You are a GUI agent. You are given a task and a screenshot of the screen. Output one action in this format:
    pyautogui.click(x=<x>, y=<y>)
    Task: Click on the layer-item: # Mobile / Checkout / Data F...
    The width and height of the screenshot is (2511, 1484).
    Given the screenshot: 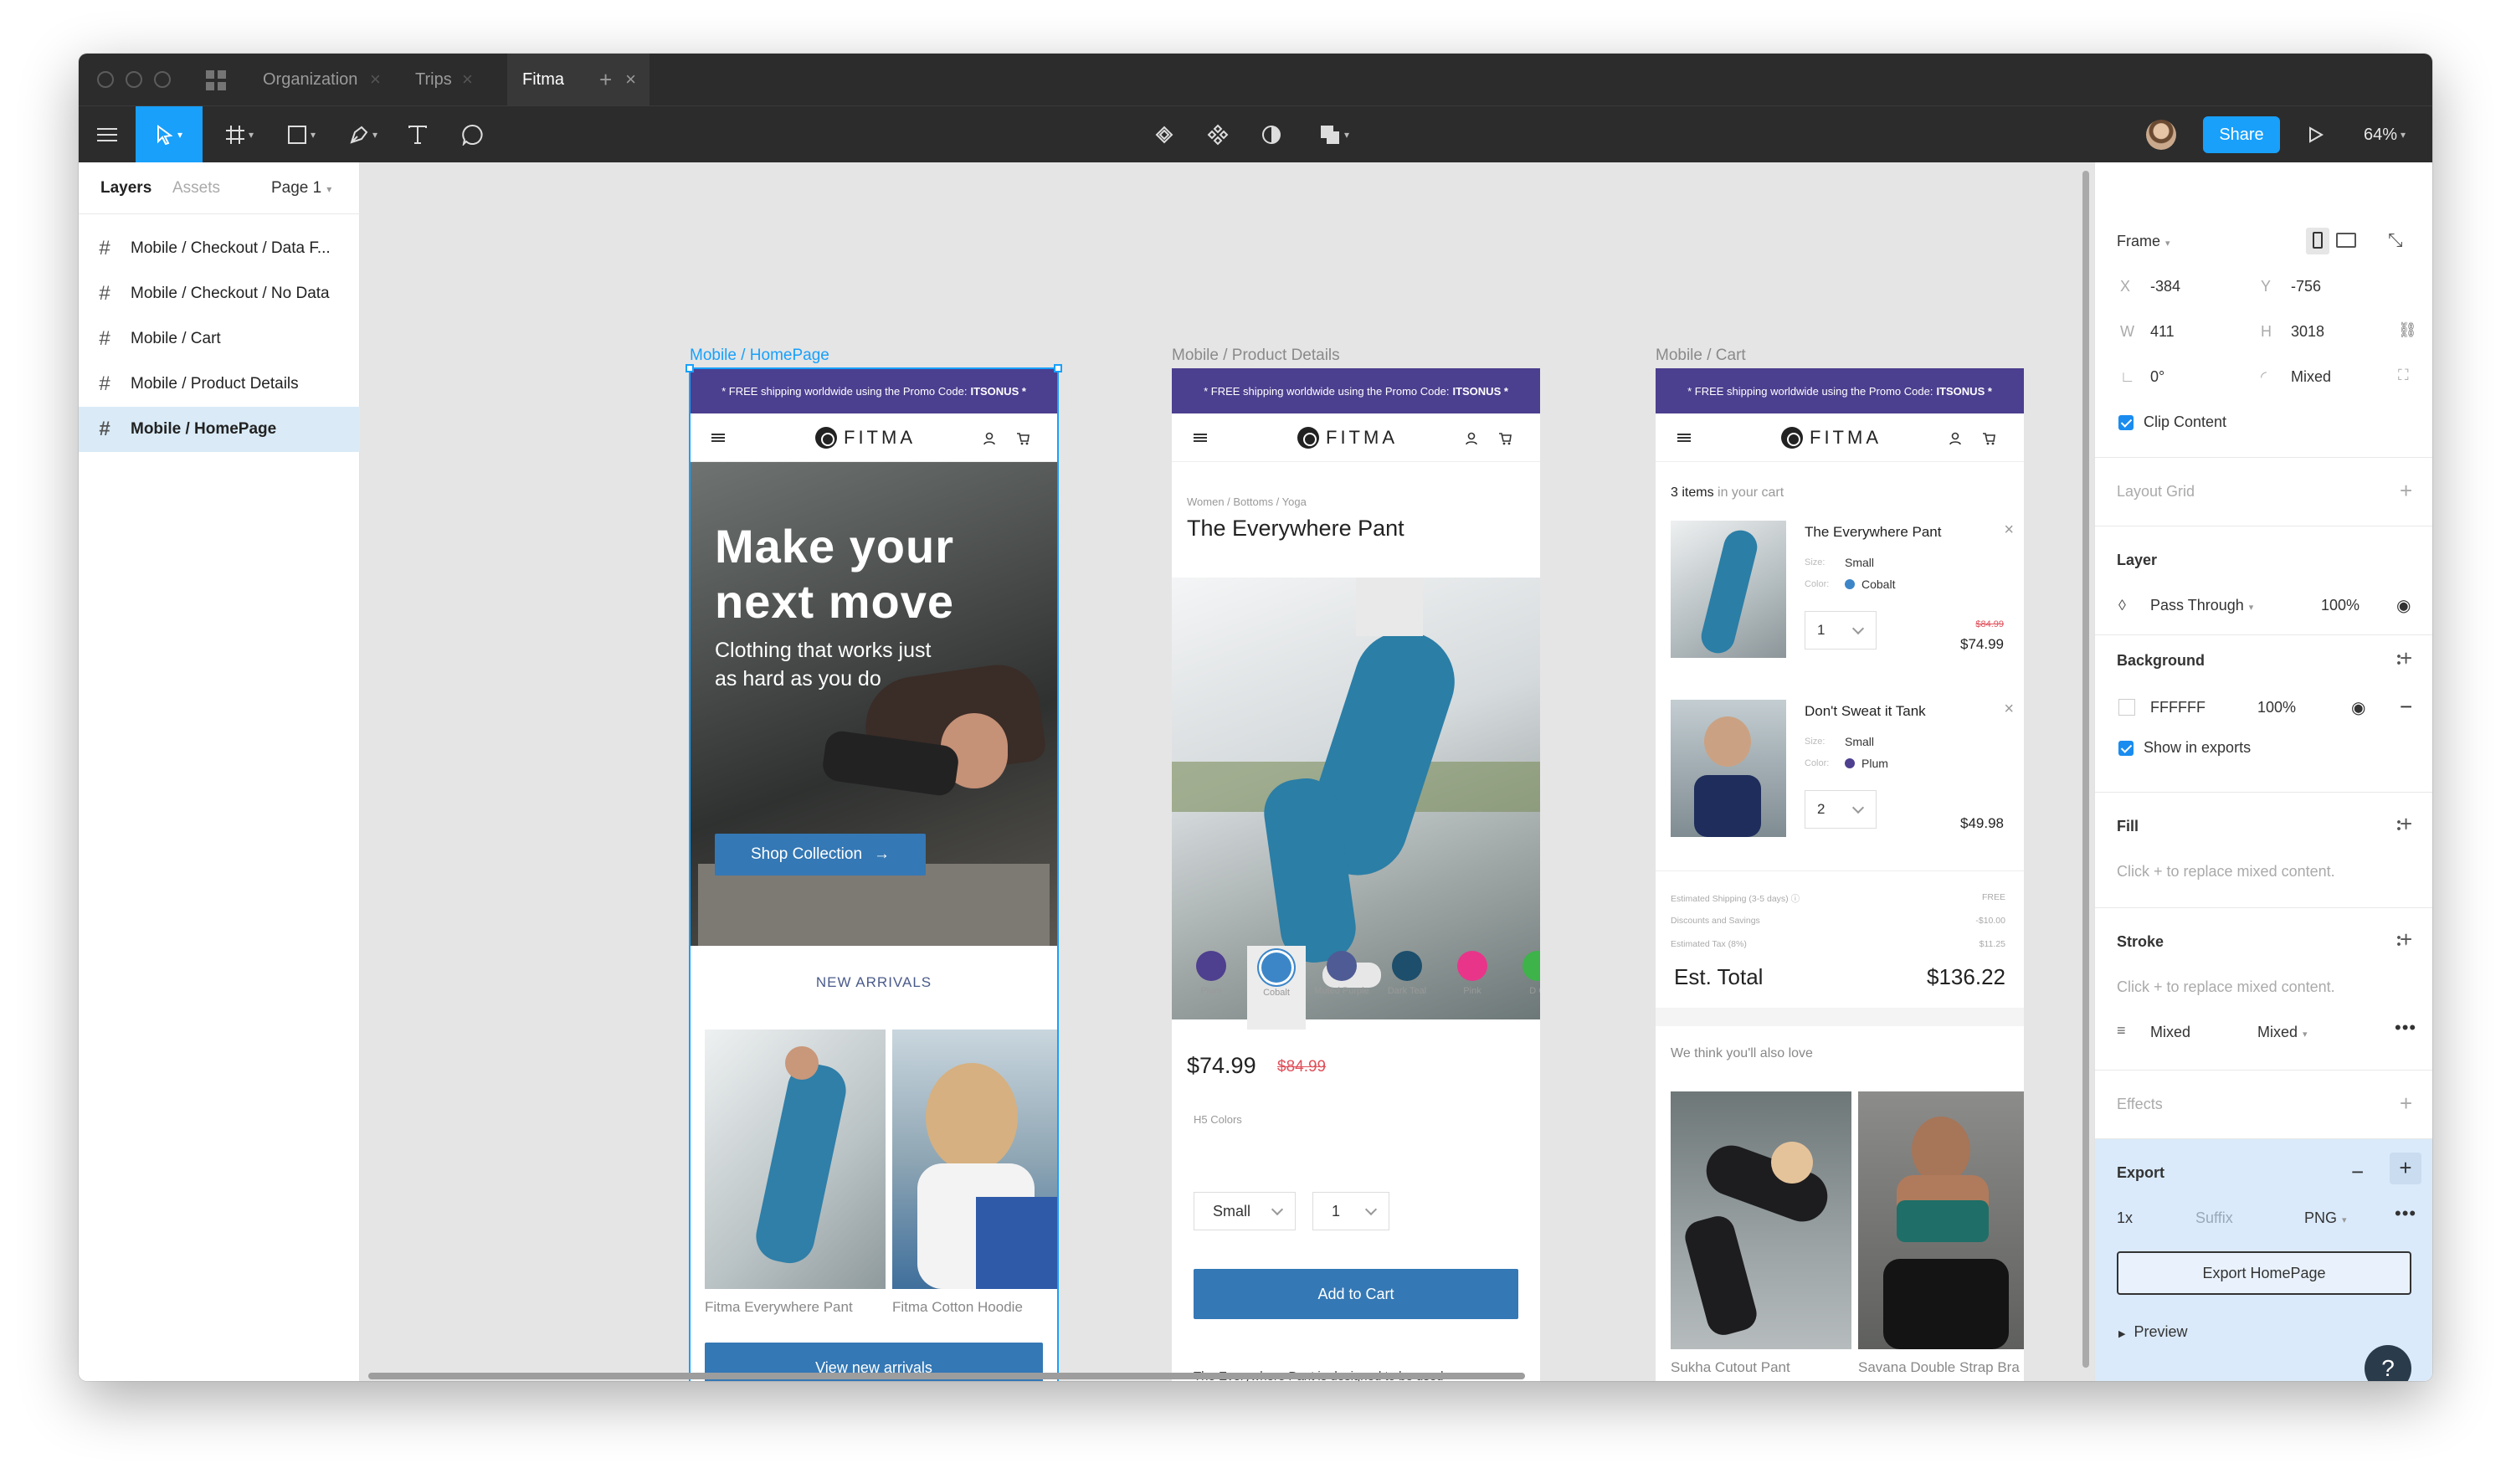 What is the action you would take?
    pyautogui.click(x=219, y=248)
    